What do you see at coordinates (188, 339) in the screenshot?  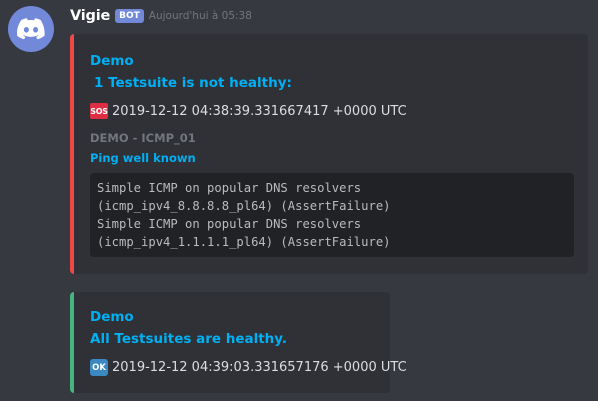 I see `embed-subtitle: All Testsuites are healthy.` at bounding box center [188, 339].